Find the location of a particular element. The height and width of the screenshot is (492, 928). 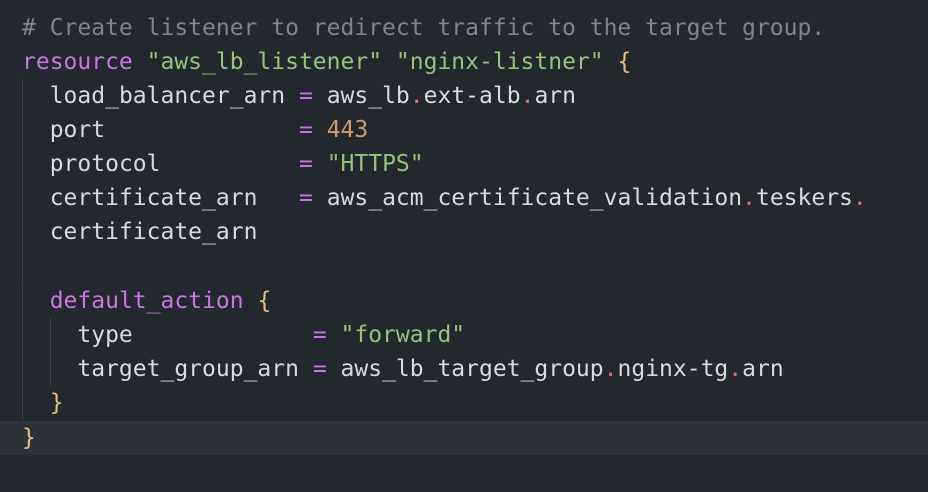

code-line-3: load_balancer_arn = aws_lb.ext-alb.arn is located at coordinates (464, 96).